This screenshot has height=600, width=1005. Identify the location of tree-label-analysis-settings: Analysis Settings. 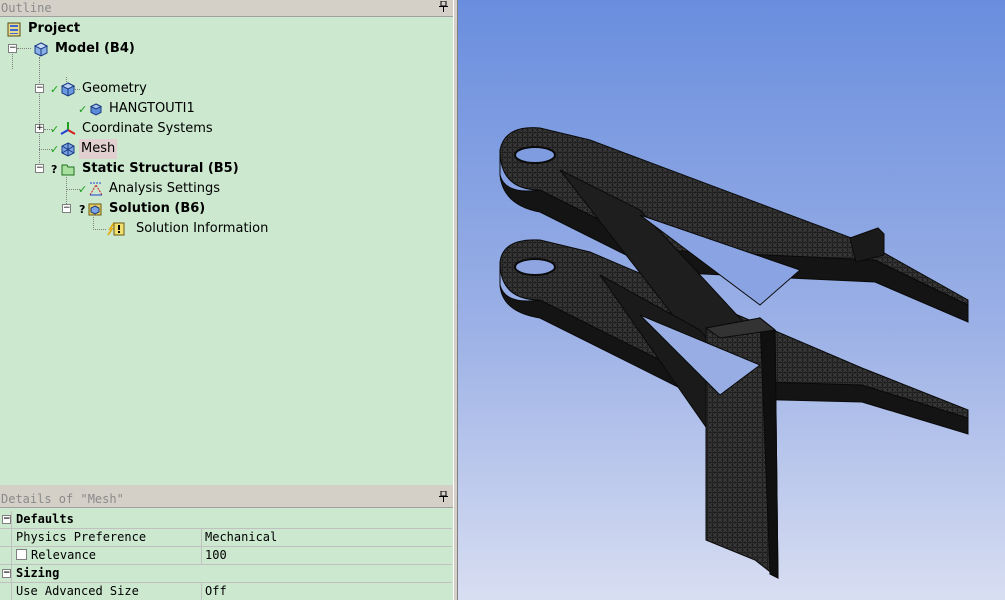
(165, 188).